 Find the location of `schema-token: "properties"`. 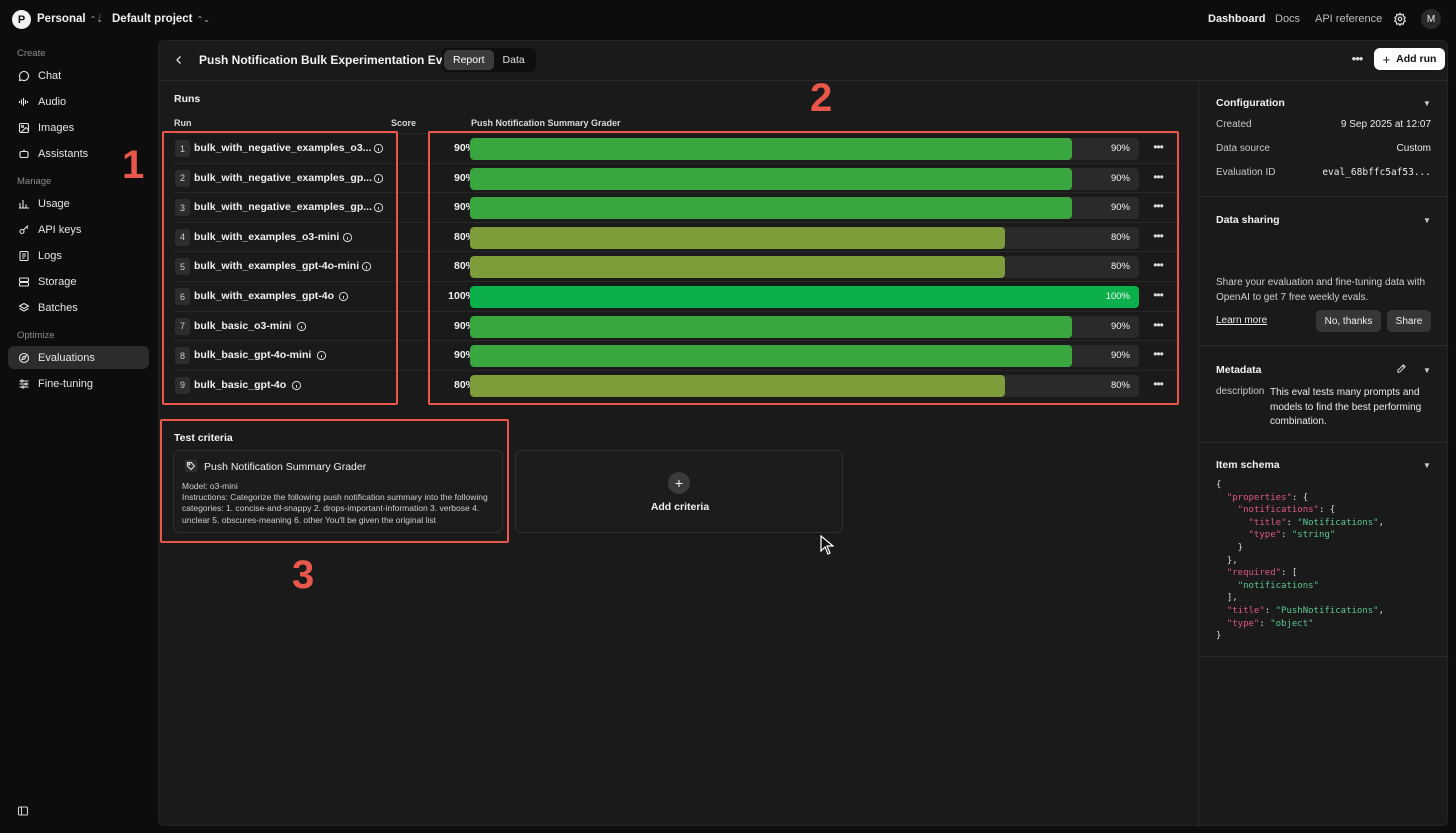

schema-token: "properties" is located at coordinates (1259, 497).